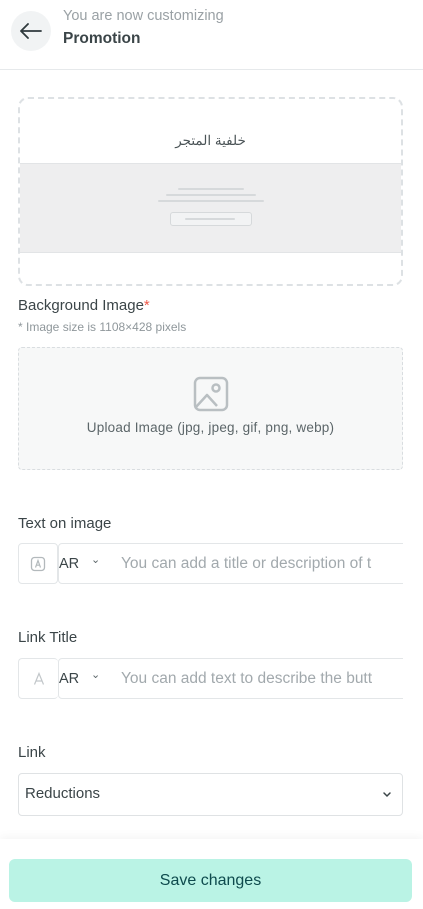 The height and width of the screenshot is (909, 423). Describe the element at coordinates (211, 394) in the screenshot. I see `image-icon` at that location.